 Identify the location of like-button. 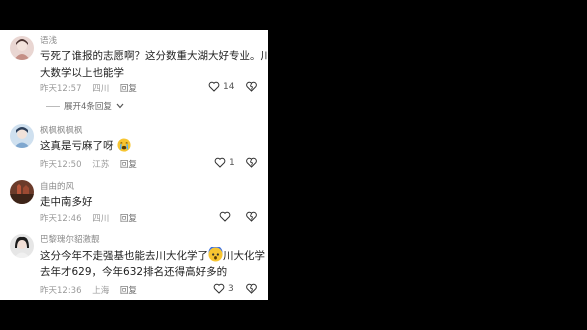
(226, 216).